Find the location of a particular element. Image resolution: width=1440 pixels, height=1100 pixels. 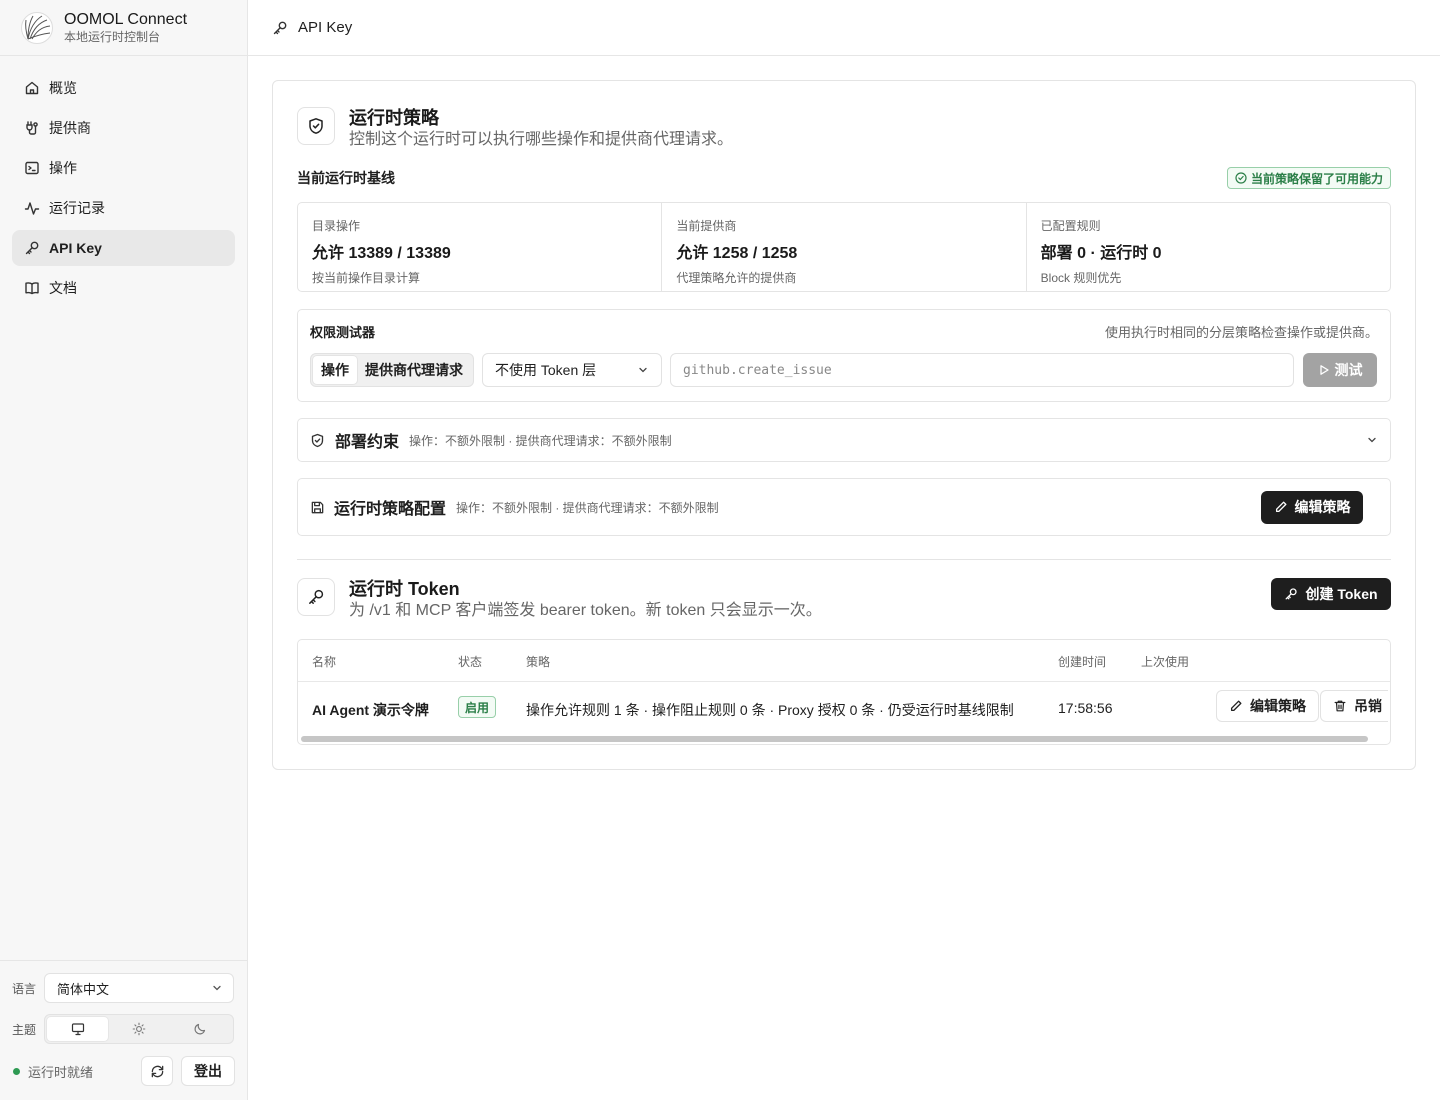

column-header-policy: 策略 is located at coordinates (538, 662).